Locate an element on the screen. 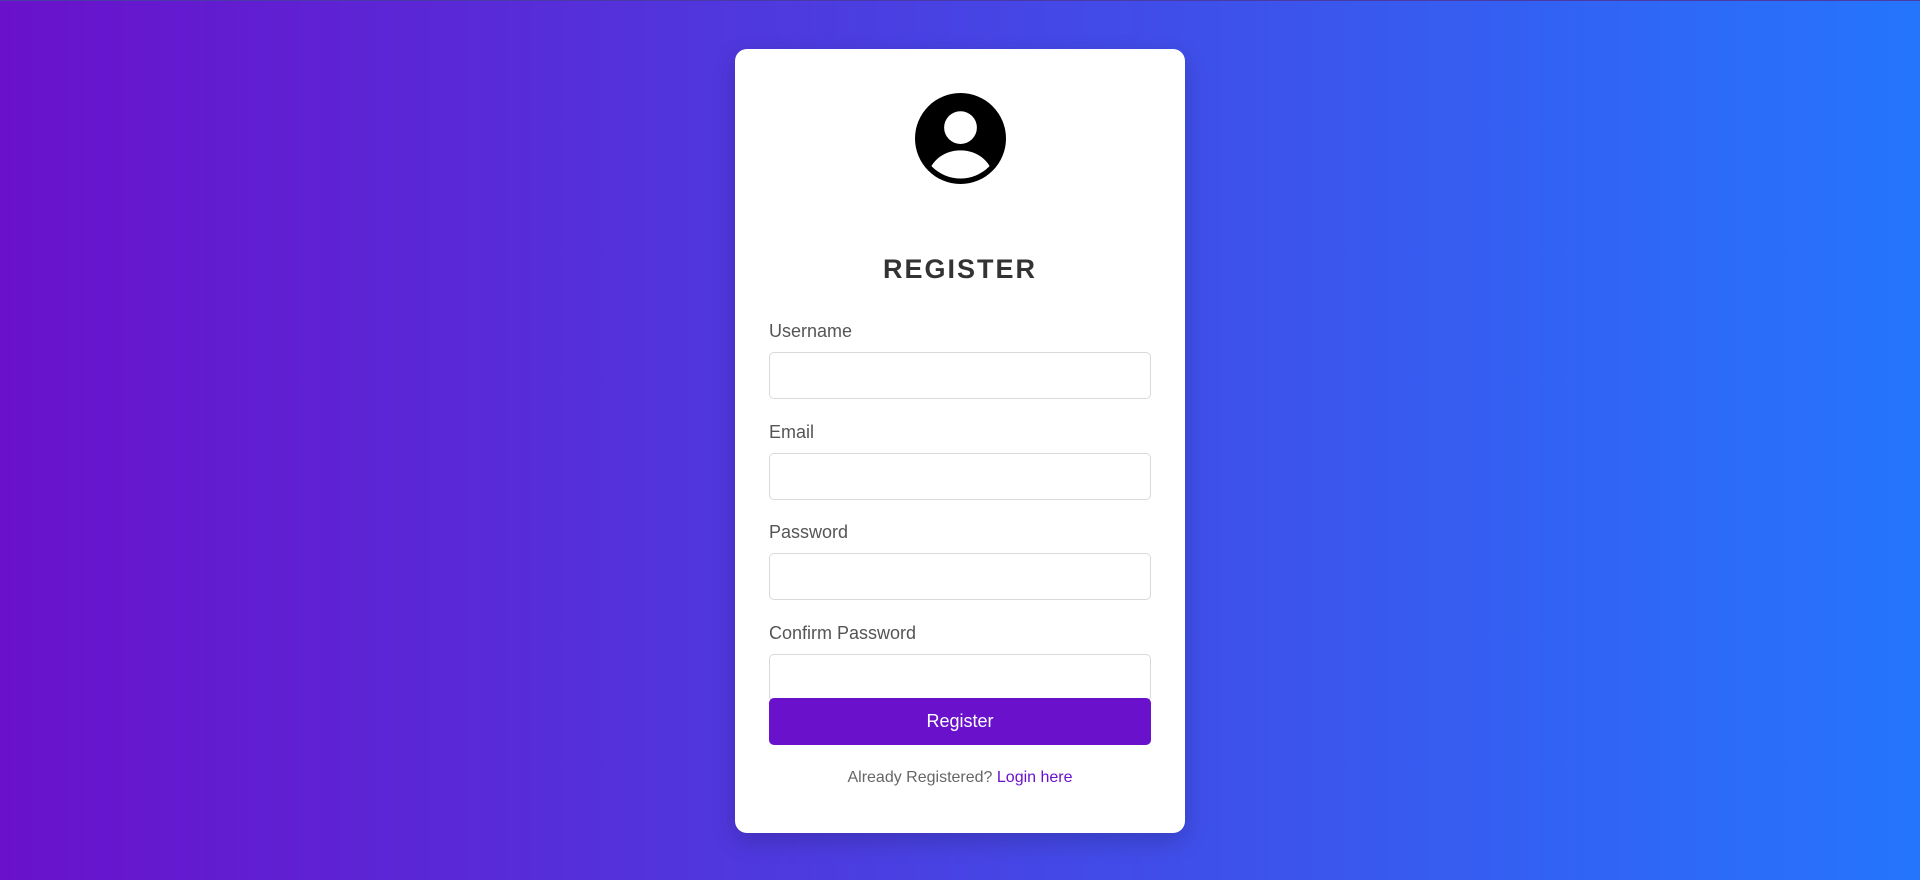  login-prompt: Already Registered? Login here is located at coordinates (960, 778).